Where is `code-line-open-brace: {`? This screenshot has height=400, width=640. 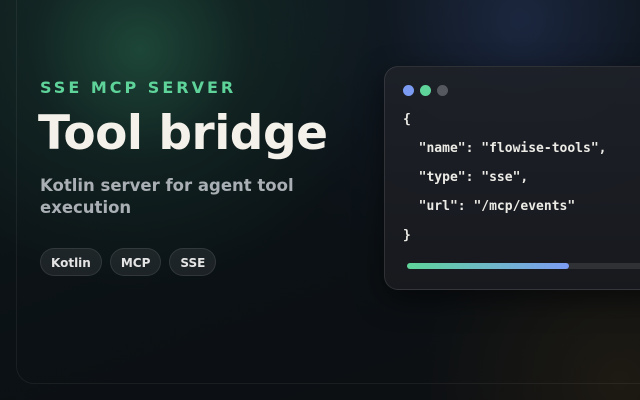 code-line-open-brace: { is located at coordinates (407, 119).